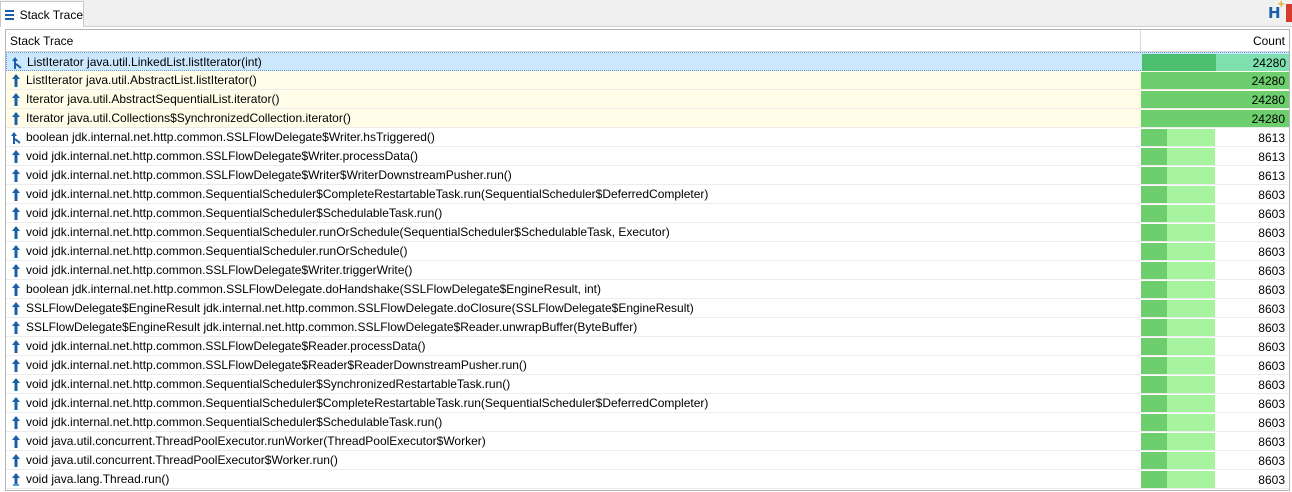 This screenshot has width=1292, height=492. Describe the element at coordinates (1277, 11) in the screenshot. I see `hot-methods-icon: H +` at that location.